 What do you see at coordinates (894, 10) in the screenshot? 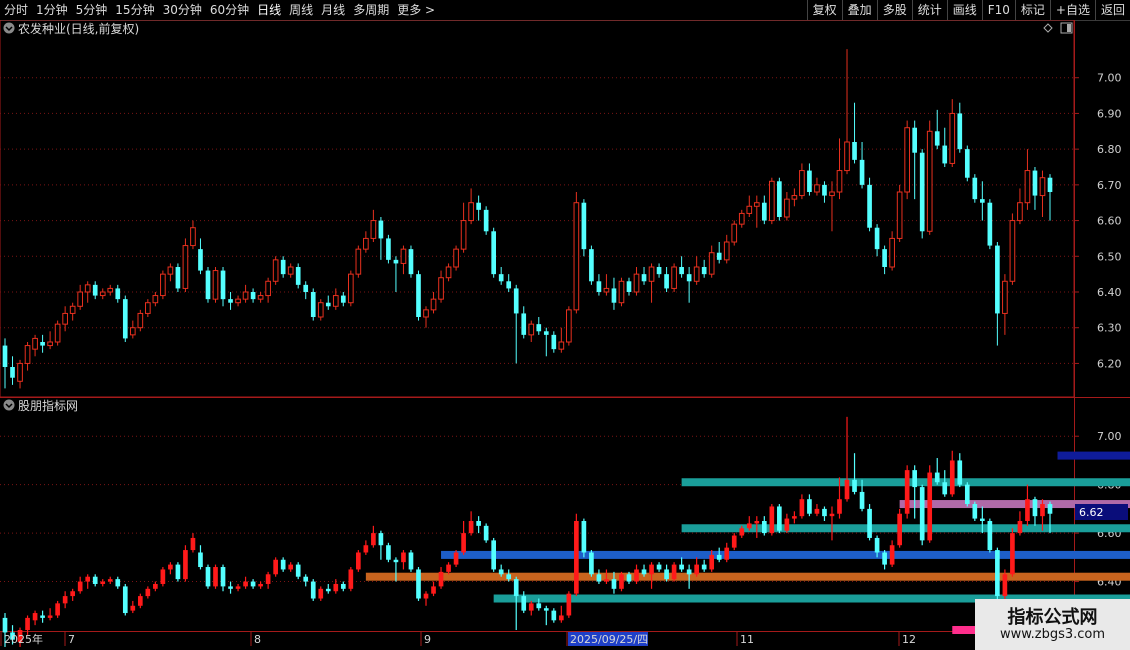
I see `toolbar-button-2: 多股` at bounding box center [894, 10].